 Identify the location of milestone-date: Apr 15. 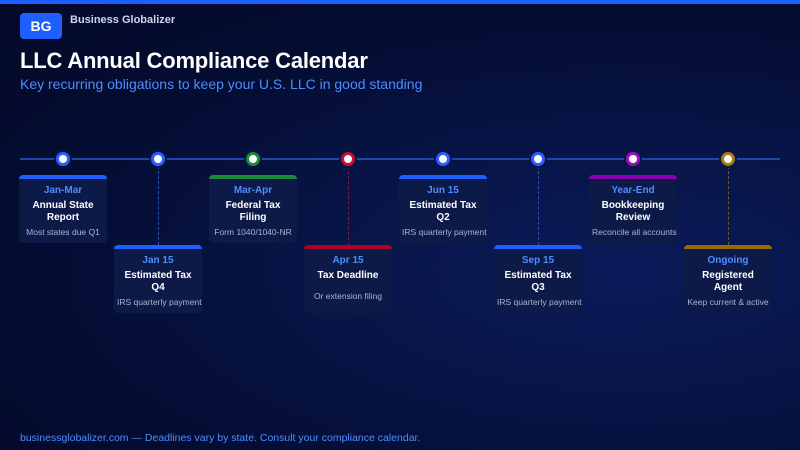
(348, 260).